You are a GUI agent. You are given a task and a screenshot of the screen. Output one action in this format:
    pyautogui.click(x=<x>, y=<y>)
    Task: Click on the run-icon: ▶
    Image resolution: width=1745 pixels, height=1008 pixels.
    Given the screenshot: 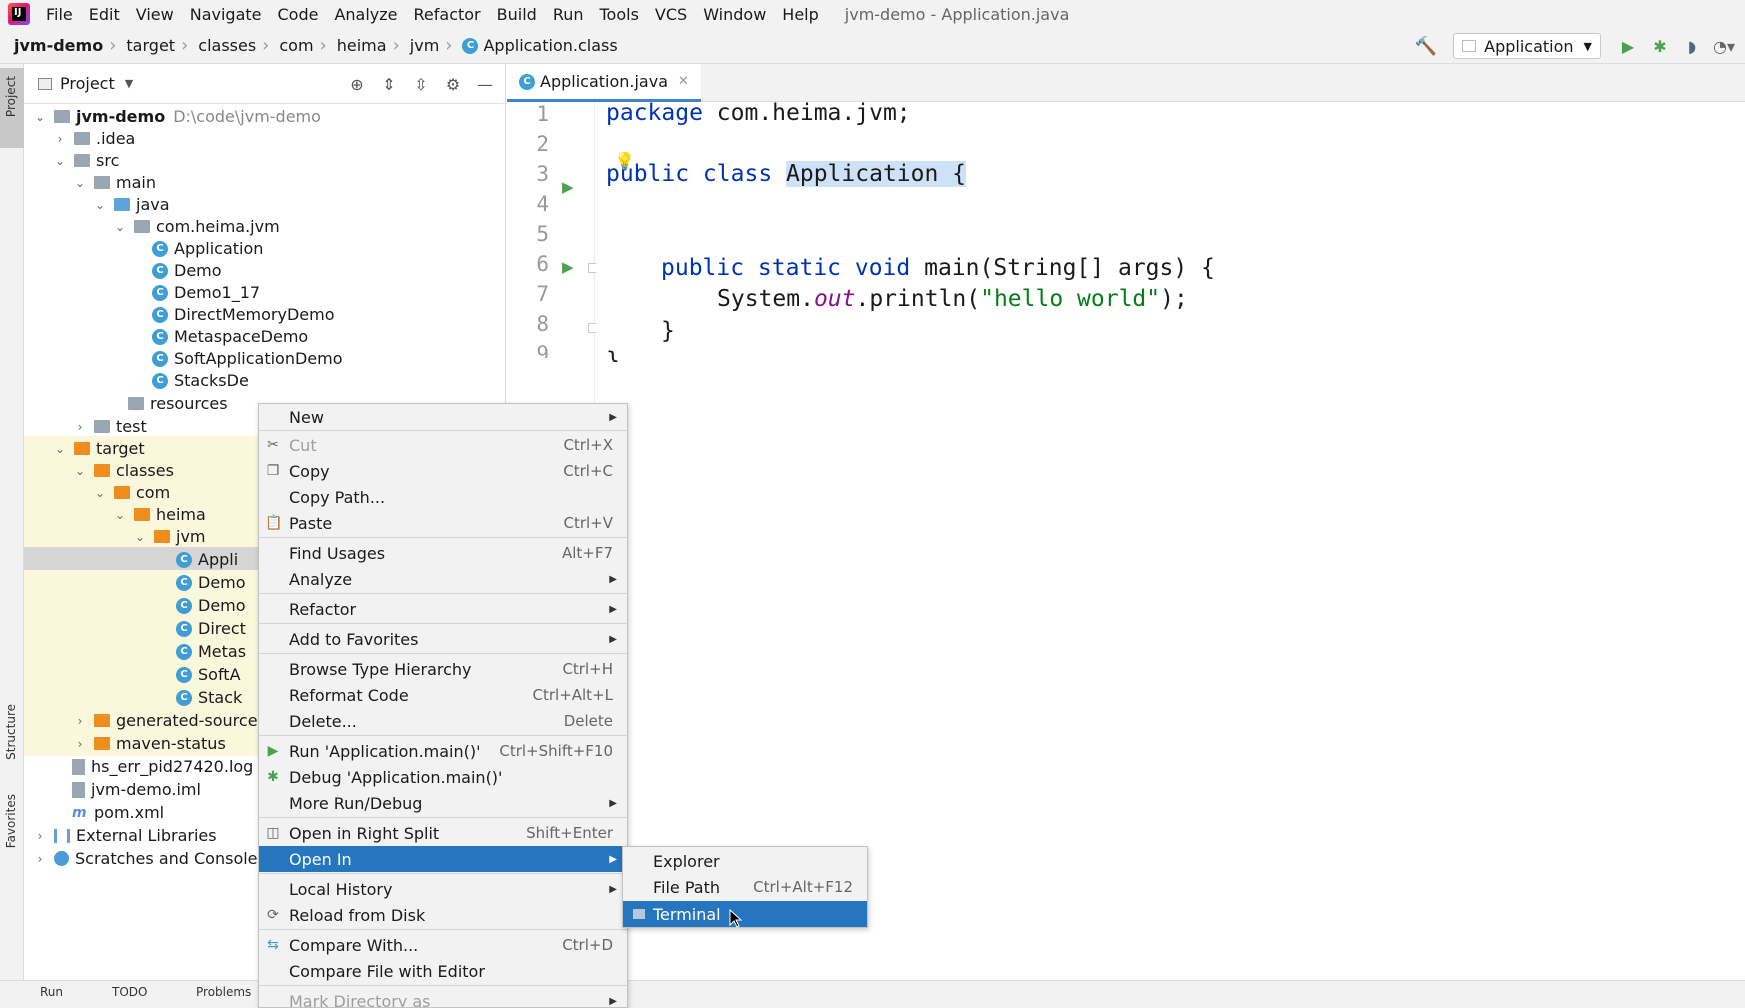 What is the action you would take?
    pyautogui.click(x=1628, y=46)
    